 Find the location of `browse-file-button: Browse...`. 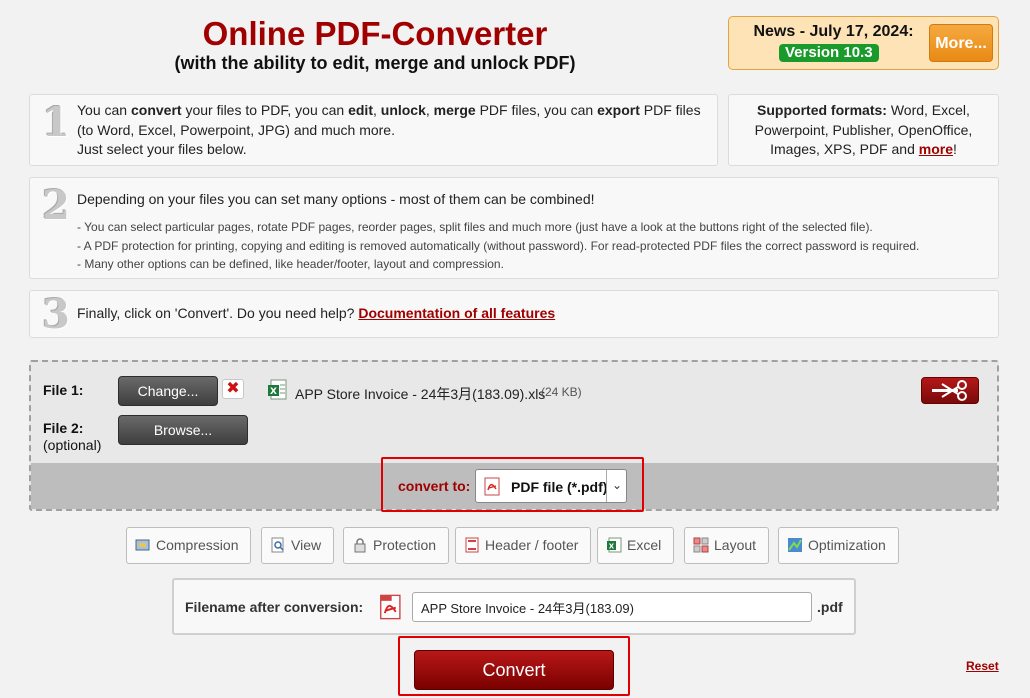

browse-file-button: Browse... is located at coordinates (183, 430).